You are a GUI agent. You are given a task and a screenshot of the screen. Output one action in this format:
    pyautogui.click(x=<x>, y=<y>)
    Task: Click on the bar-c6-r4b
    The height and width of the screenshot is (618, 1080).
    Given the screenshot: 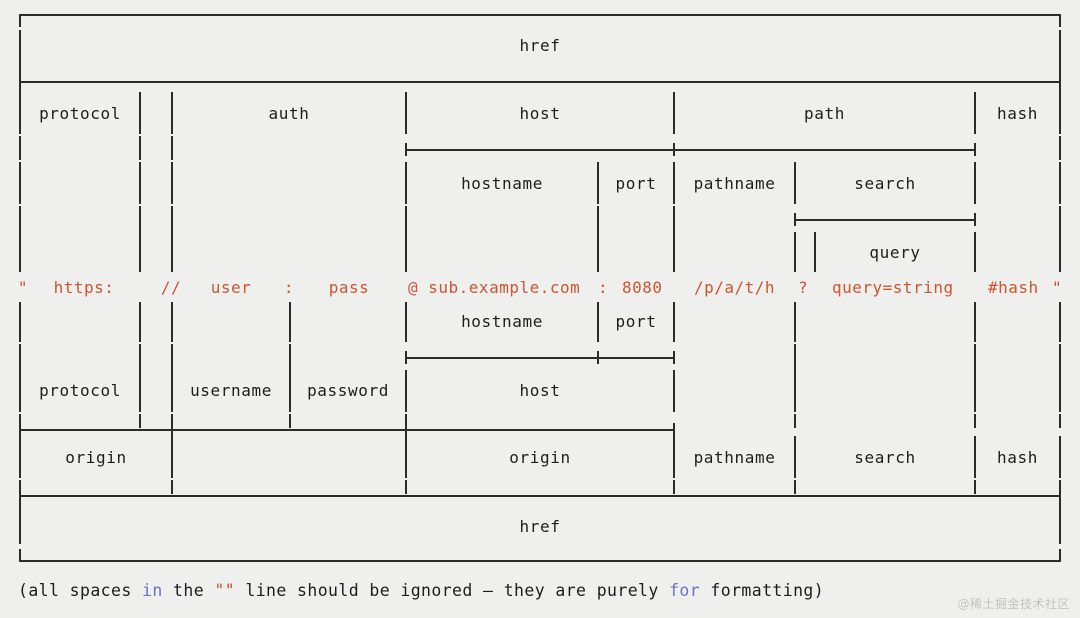 What is the action you would take?
    pyautogui.click(x=1060, y=357)
    